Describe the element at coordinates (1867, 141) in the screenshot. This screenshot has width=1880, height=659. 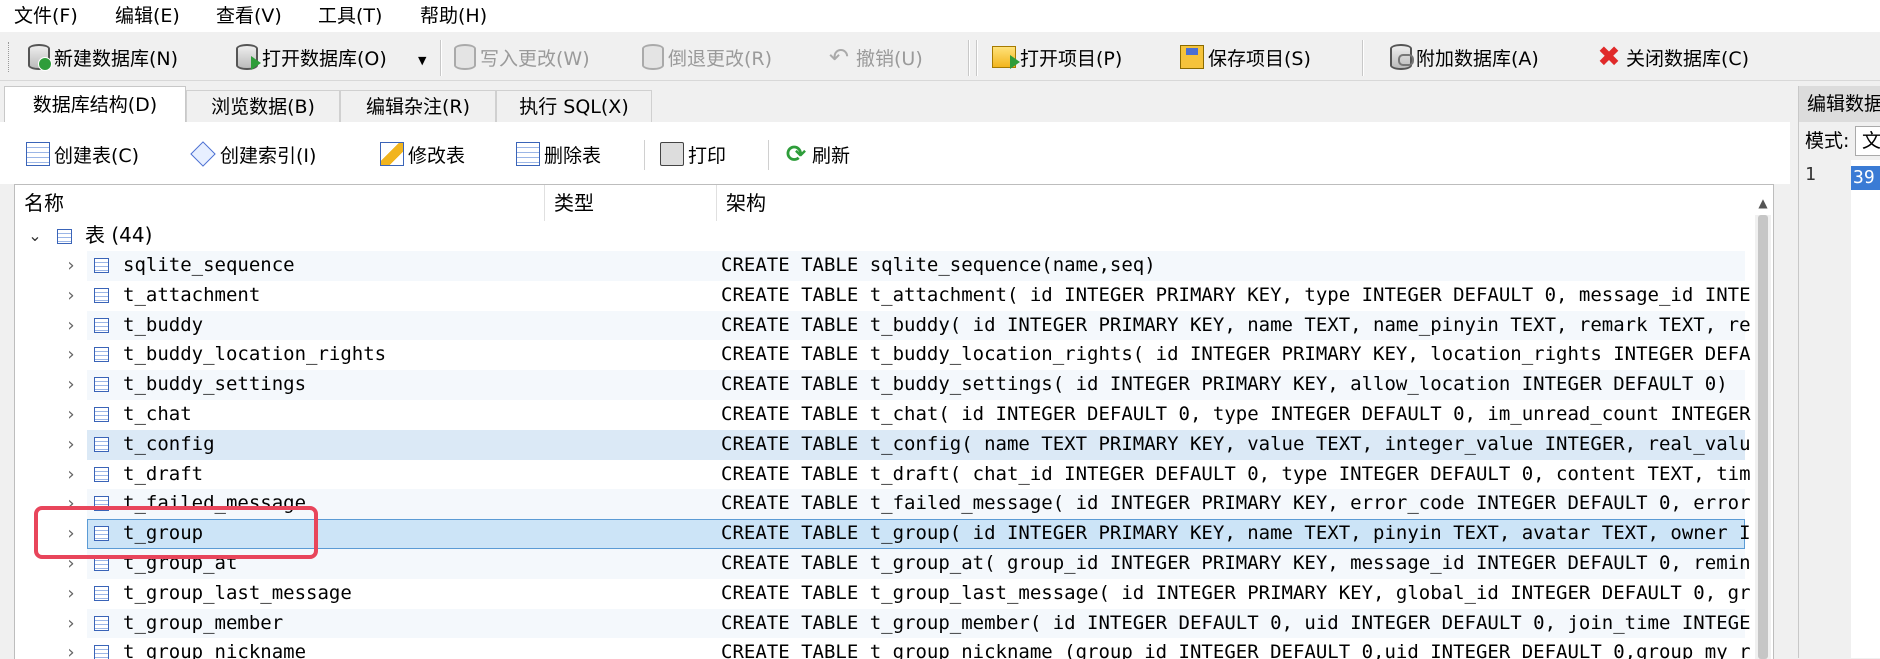
I see `mode-select: 文` at that location.